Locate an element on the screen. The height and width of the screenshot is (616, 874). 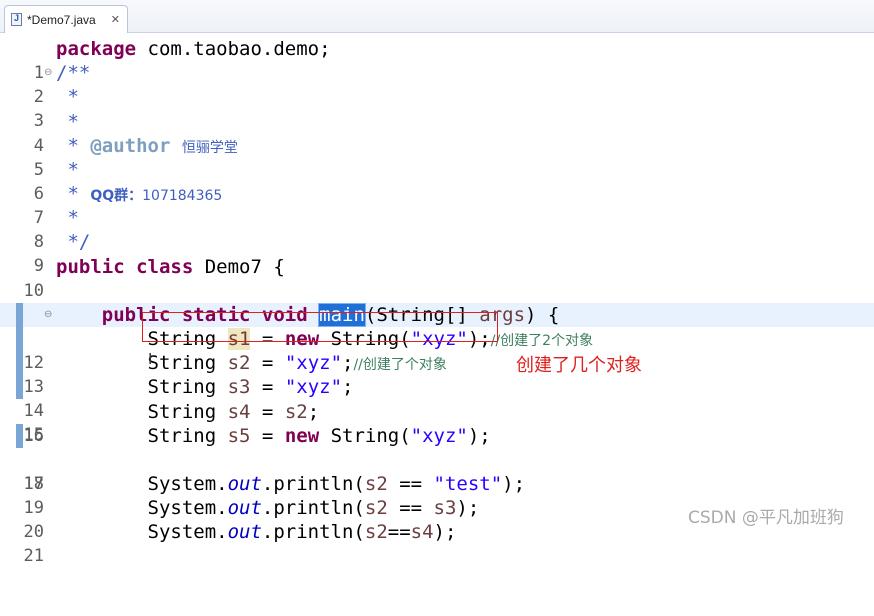
tab-title: *Demo7.java is located at coordinates (61, 19).